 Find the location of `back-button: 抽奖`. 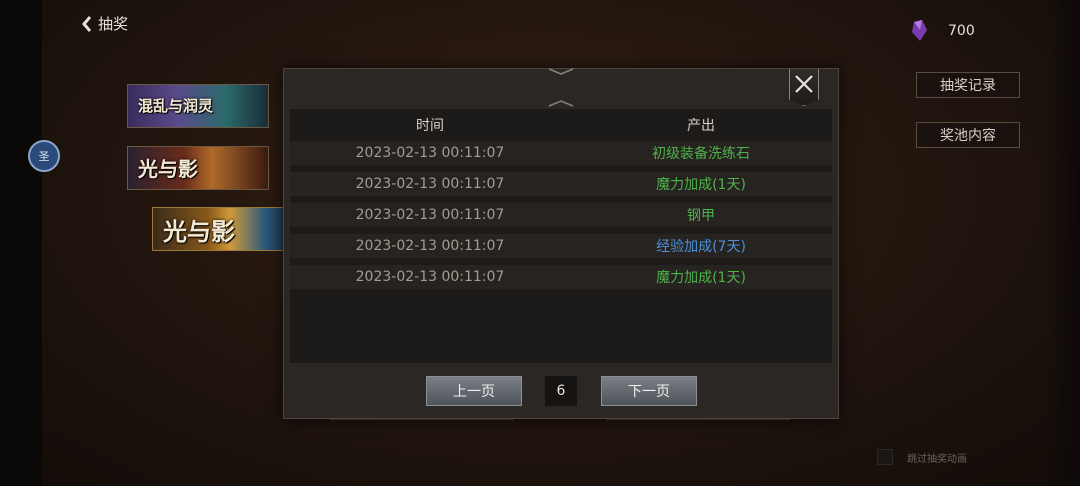

back-button: 抽奖 is located at coordinates (105, 23).